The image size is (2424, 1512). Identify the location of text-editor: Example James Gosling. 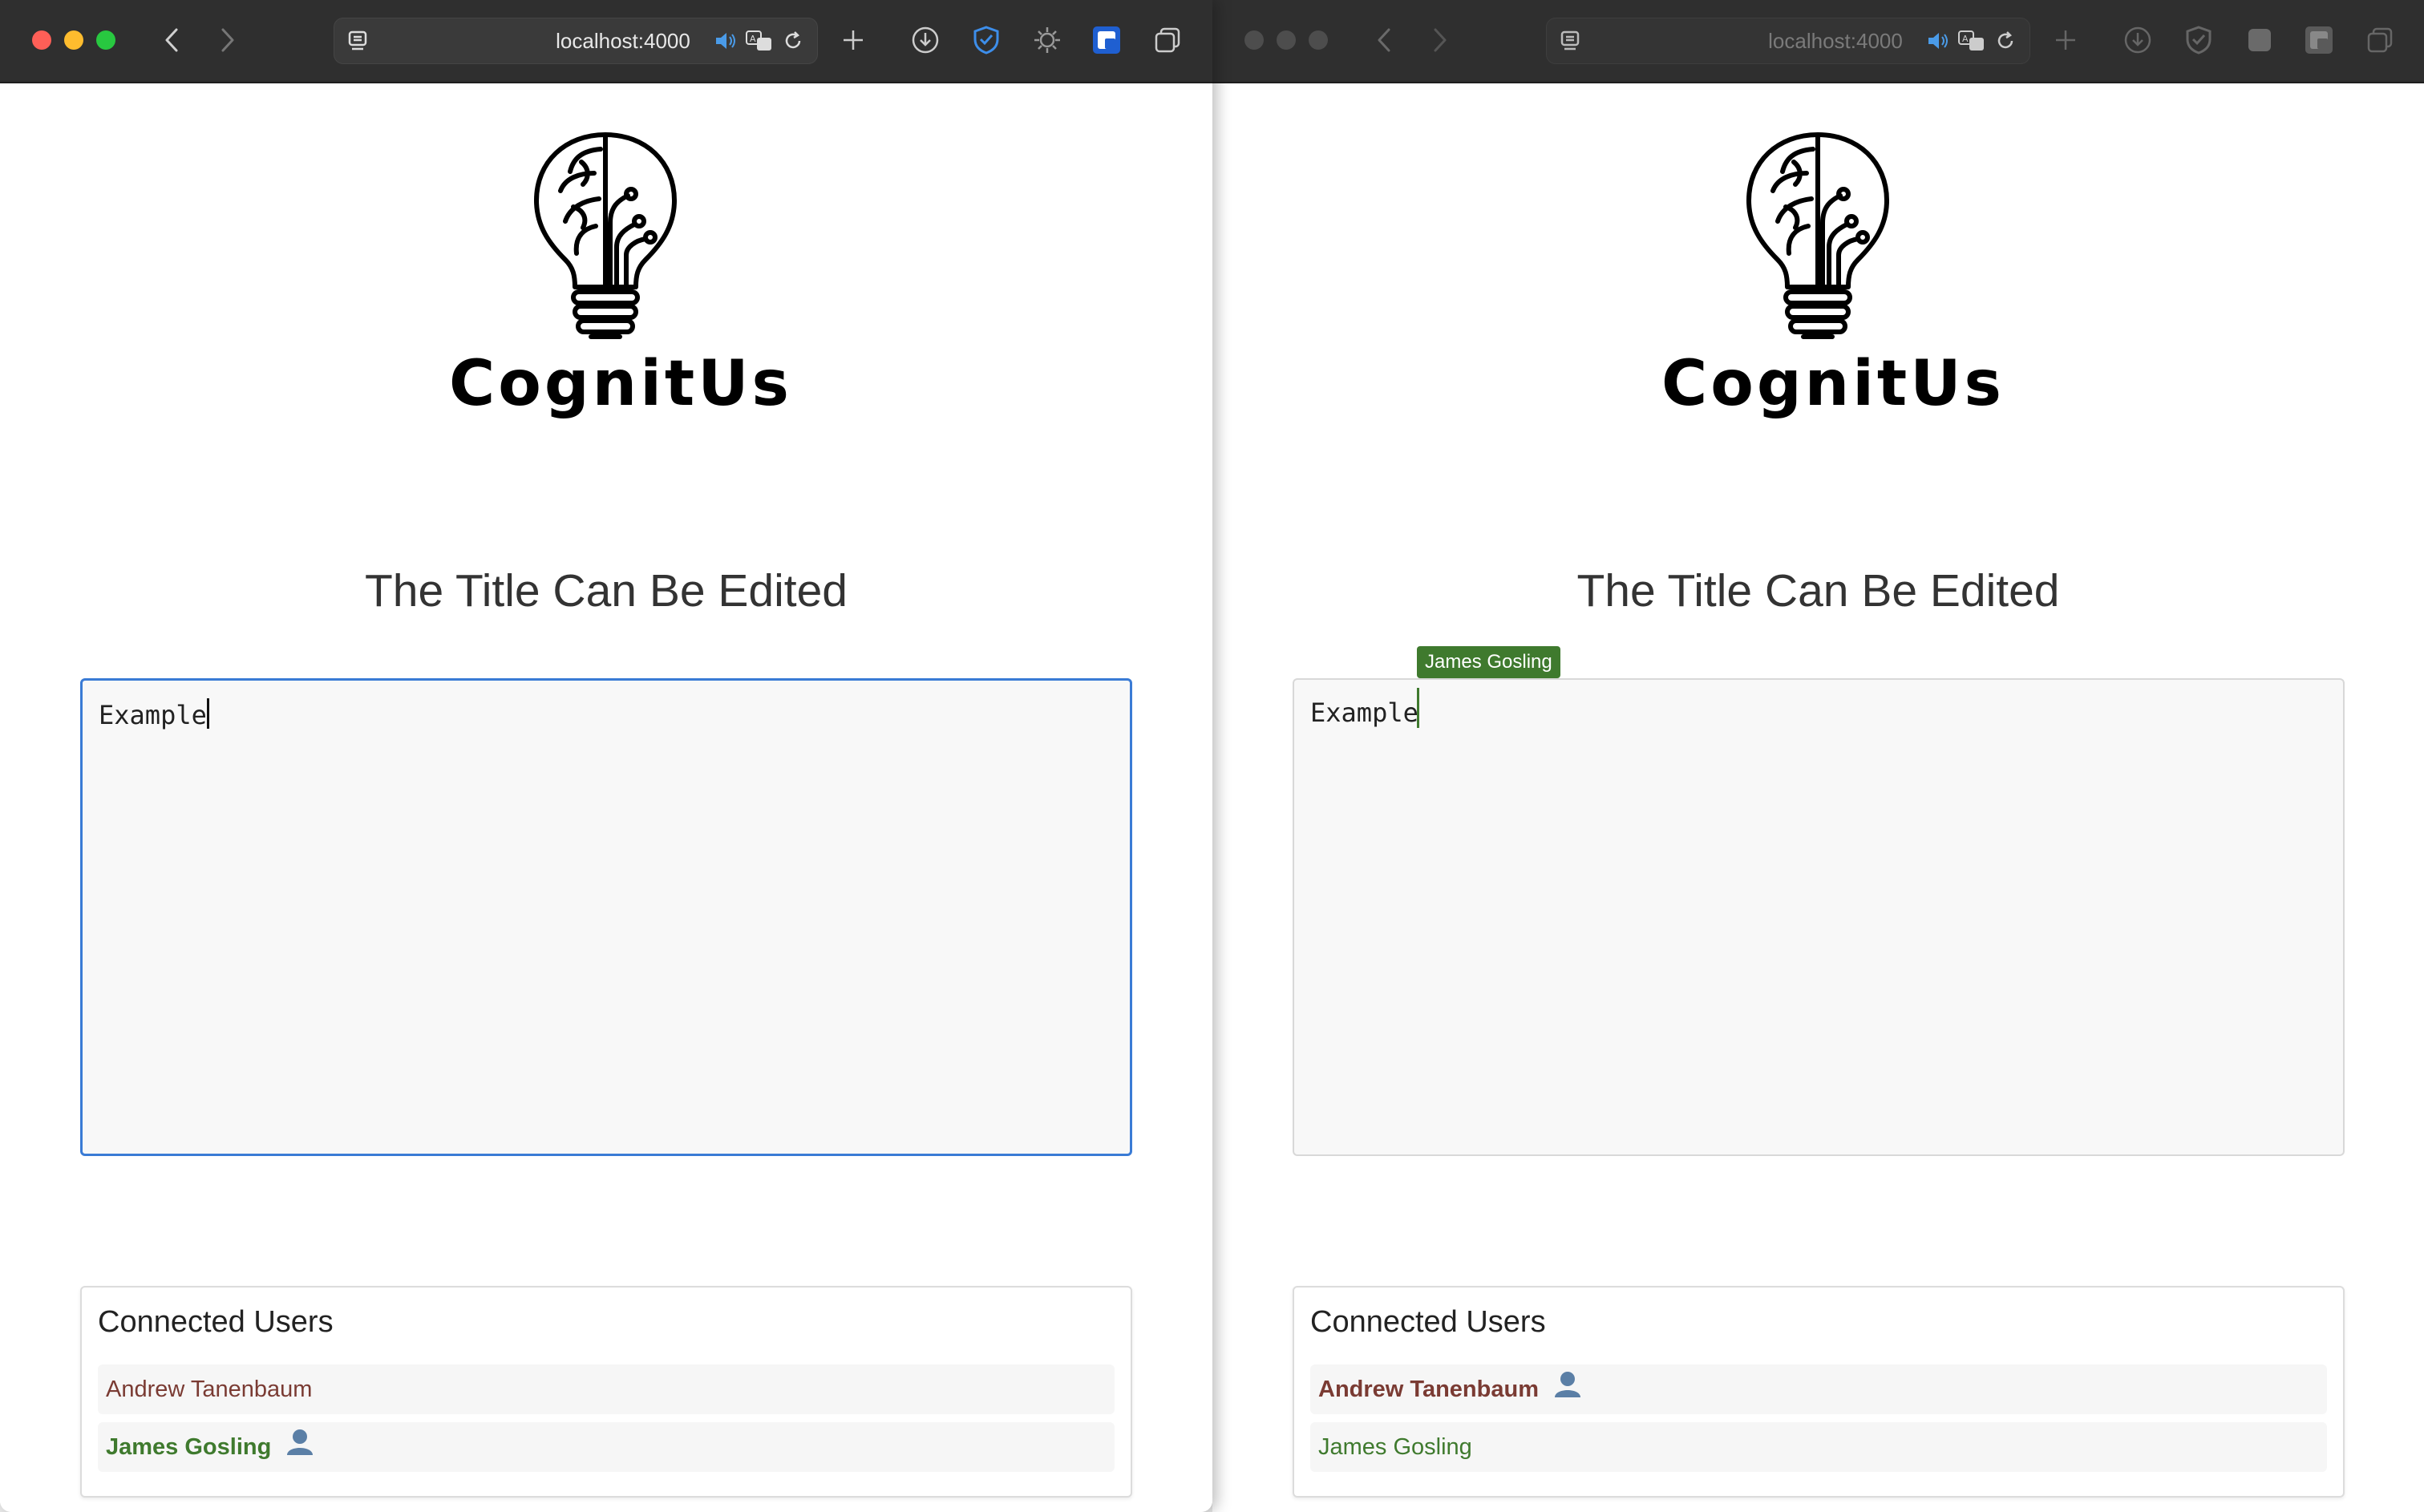
(1819, 901).